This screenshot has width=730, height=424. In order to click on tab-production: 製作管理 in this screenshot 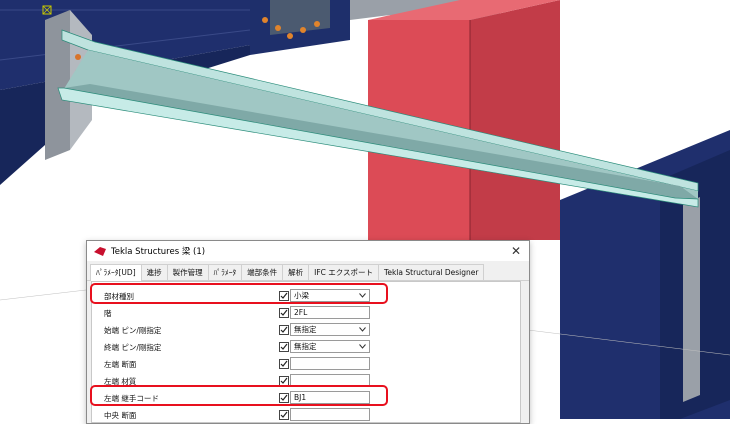, I will do `click(187, 272)`.